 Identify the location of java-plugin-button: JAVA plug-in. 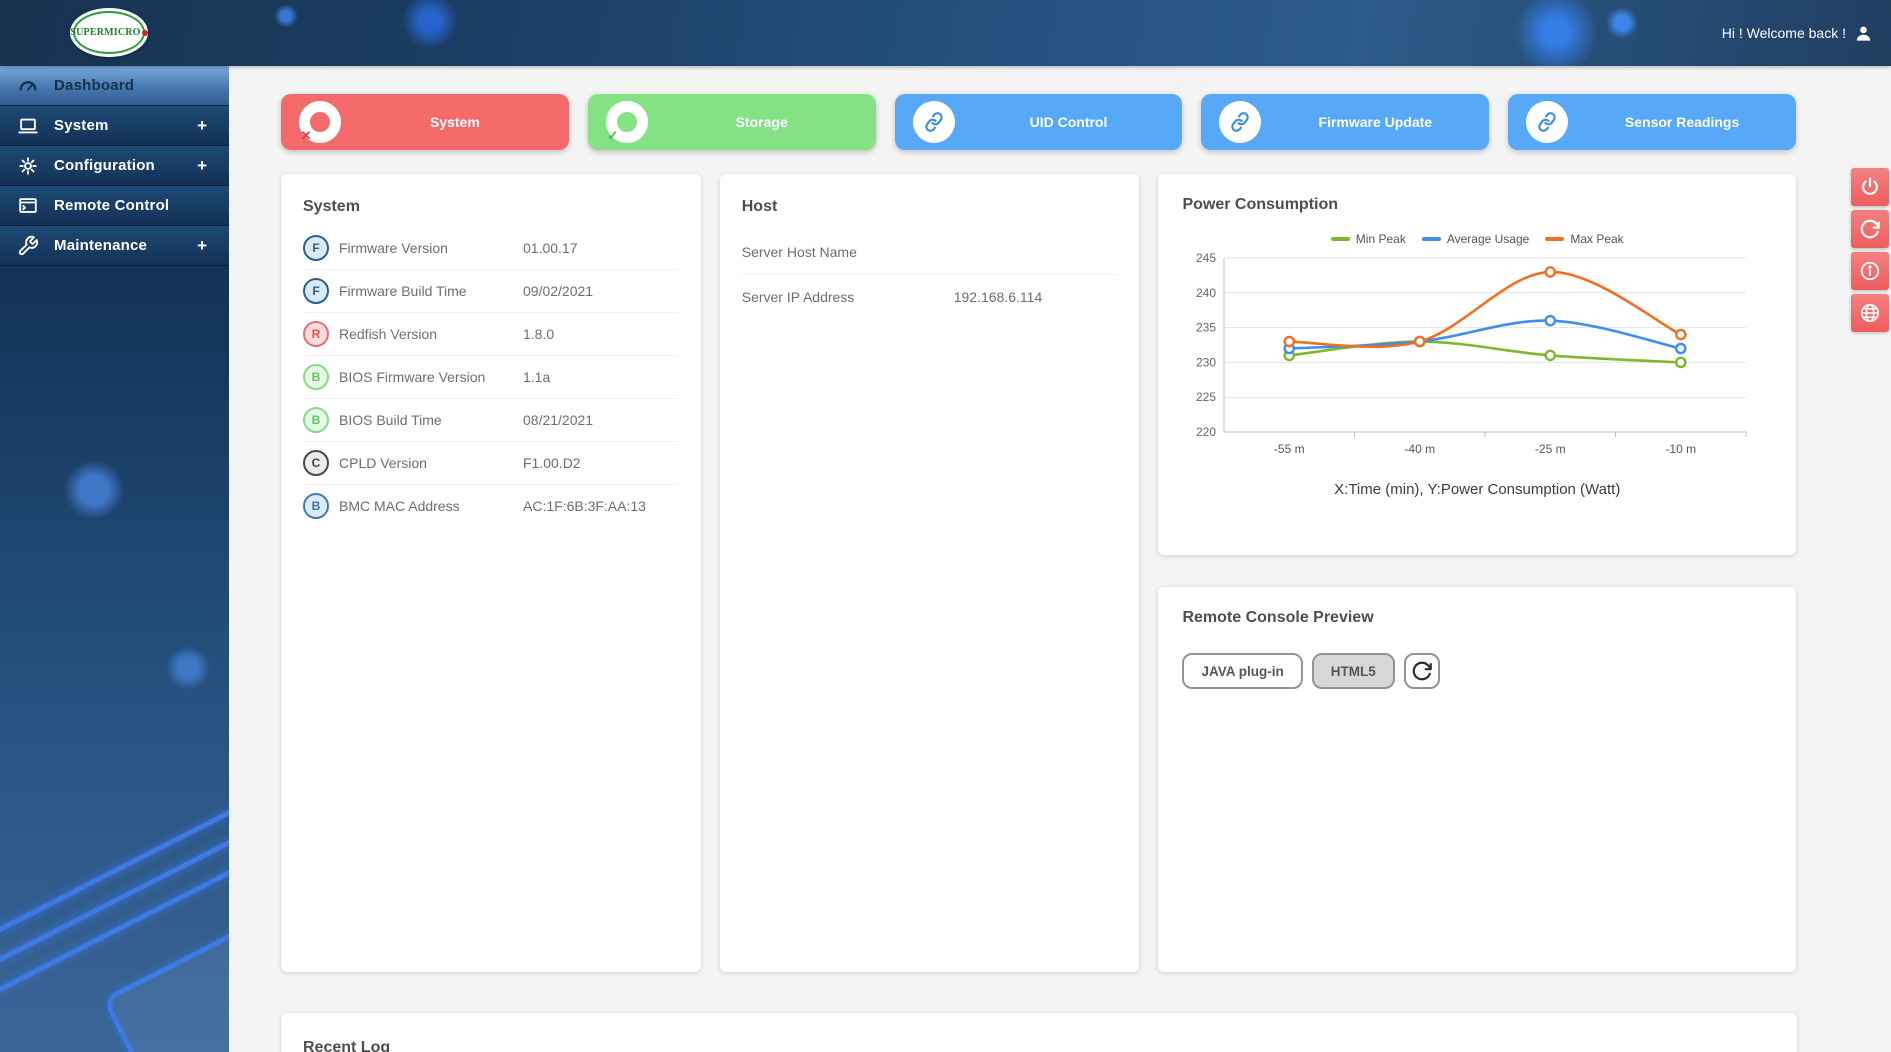
(1242, 671).